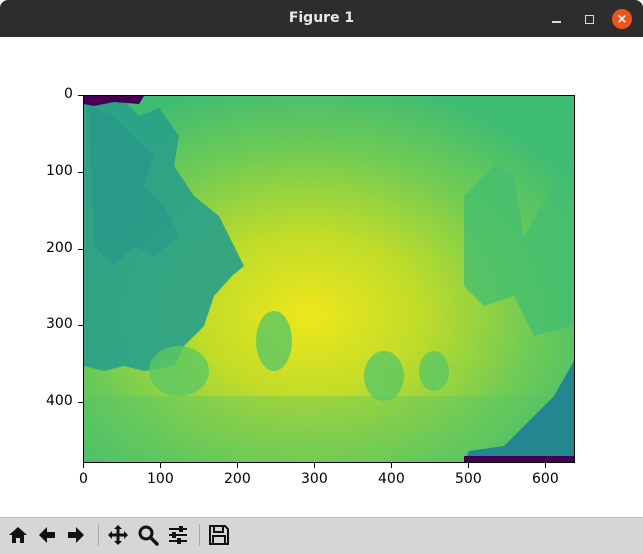 The image size is (643, 554). I want to click on close-icon: ×, so click(622, 19).